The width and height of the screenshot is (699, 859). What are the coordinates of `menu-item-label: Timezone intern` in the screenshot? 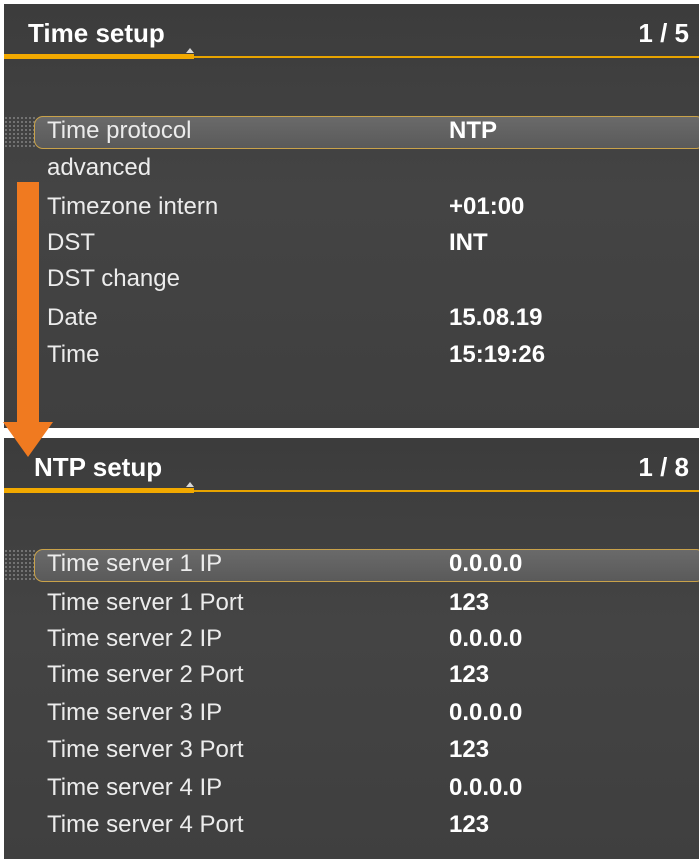 It's located at (133, 206).